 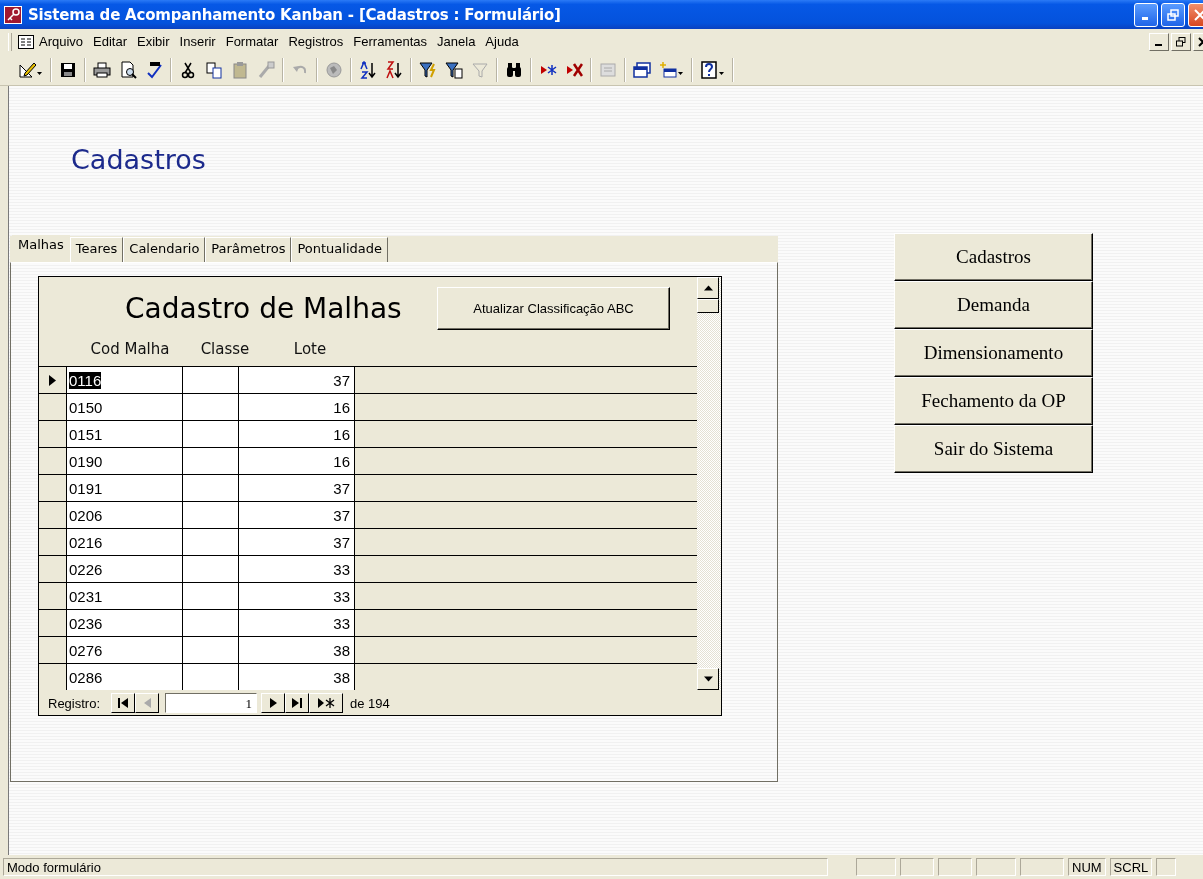 What do you see at coordinates (993, 257) in the screenshot?
I see `menu-button: Cadastros` at bounding box center [993, 257].